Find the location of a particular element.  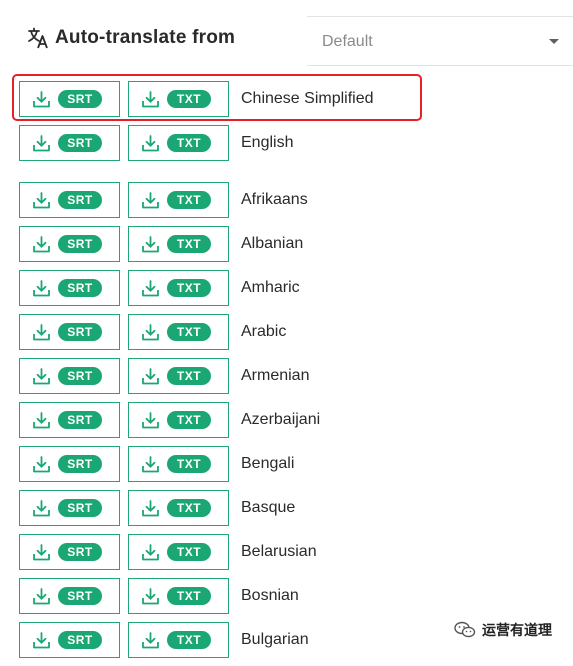

header-title-group: Auto-translate from is located at coordinates (131, 38).